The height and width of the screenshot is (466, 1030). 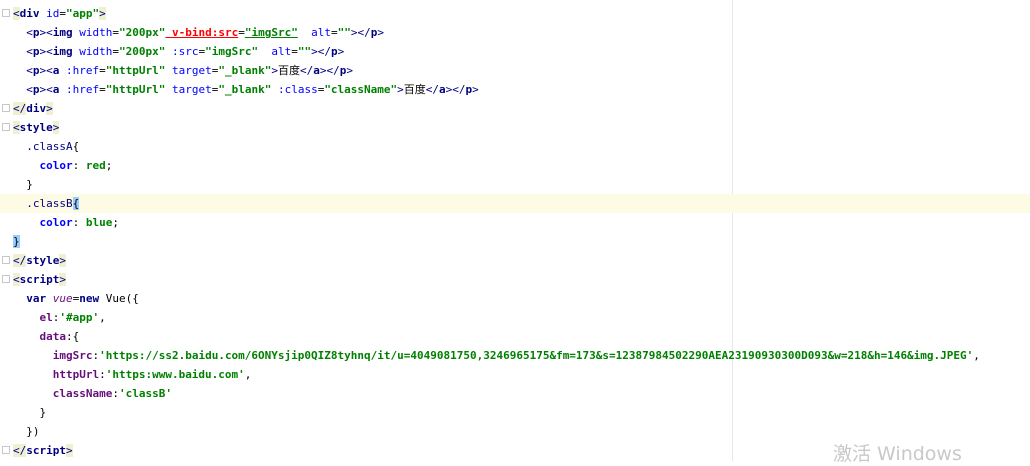 What do you see at coordinates (294, 89) in the screenshot?
I see `code-token: :class` at bounding box center [294, 89].